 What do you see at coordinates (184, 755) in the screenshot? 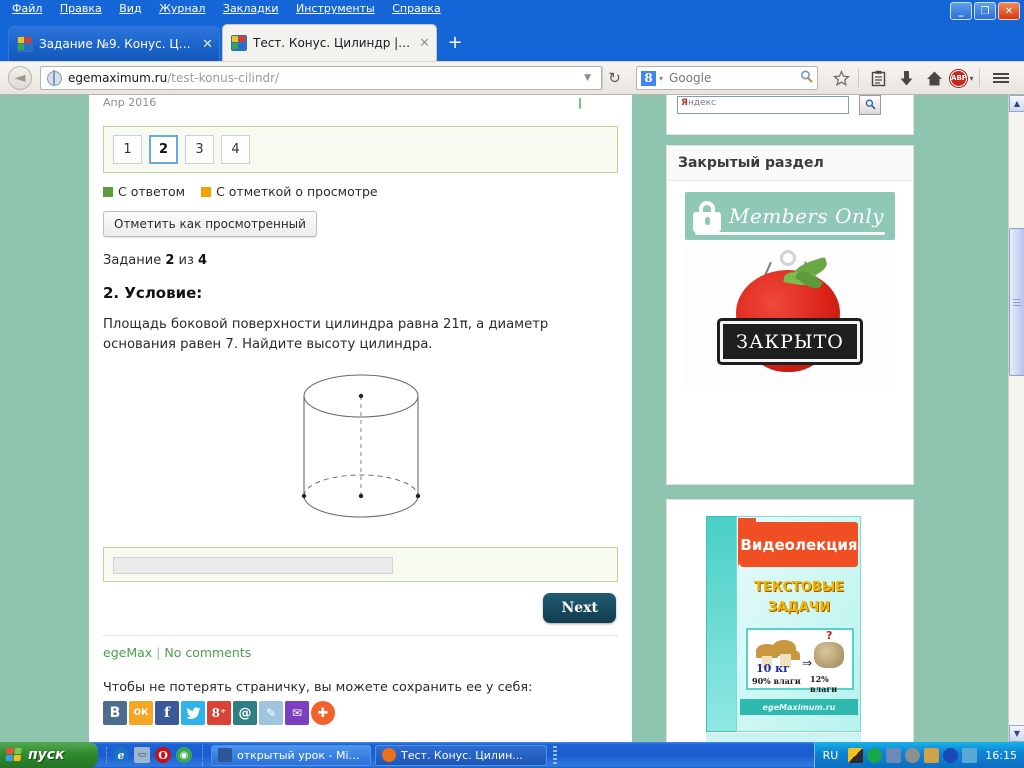
I see `chrome-quicklaunch-icon: ◉` at bounding box center [184, 755].